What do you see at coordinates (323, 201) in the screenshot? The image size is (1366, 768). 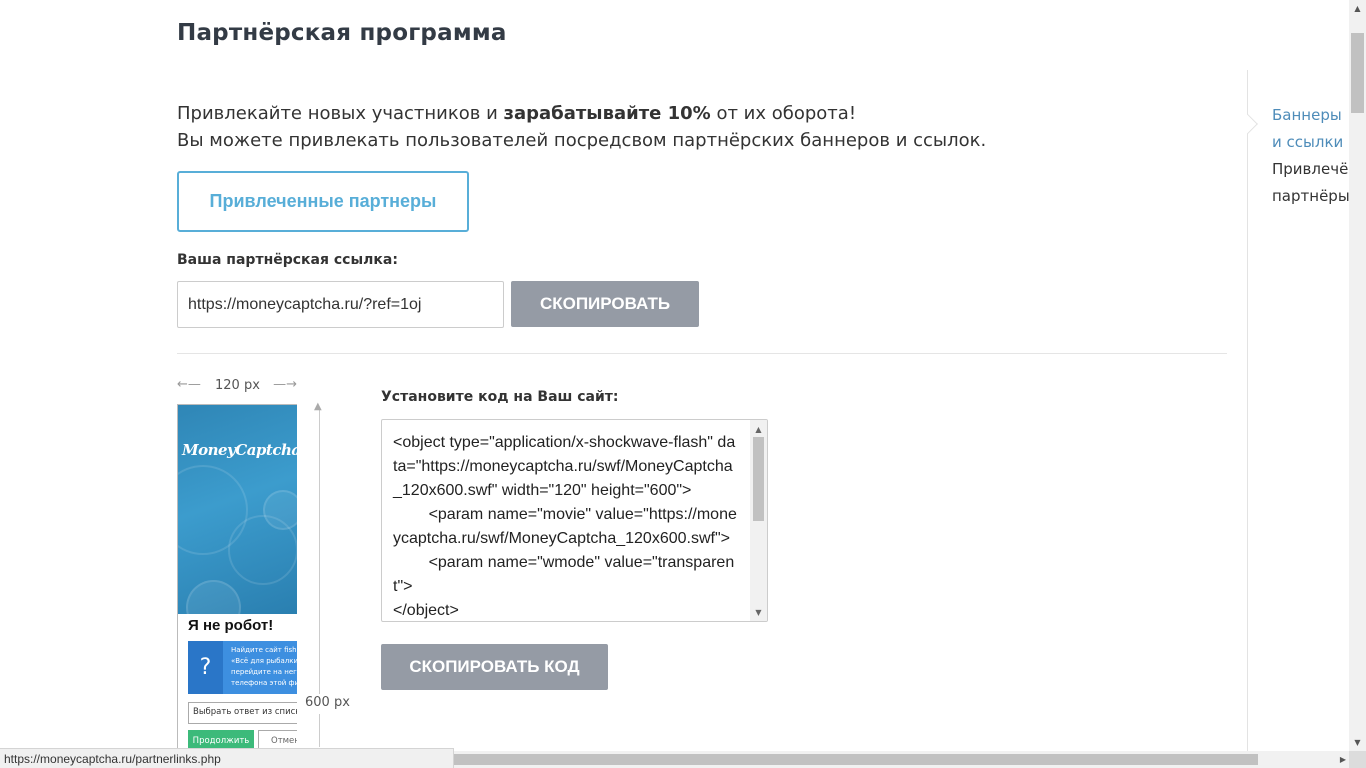 I see `referred-partners-button: Привлеченные партнеры` at bounding box center [323, 201].